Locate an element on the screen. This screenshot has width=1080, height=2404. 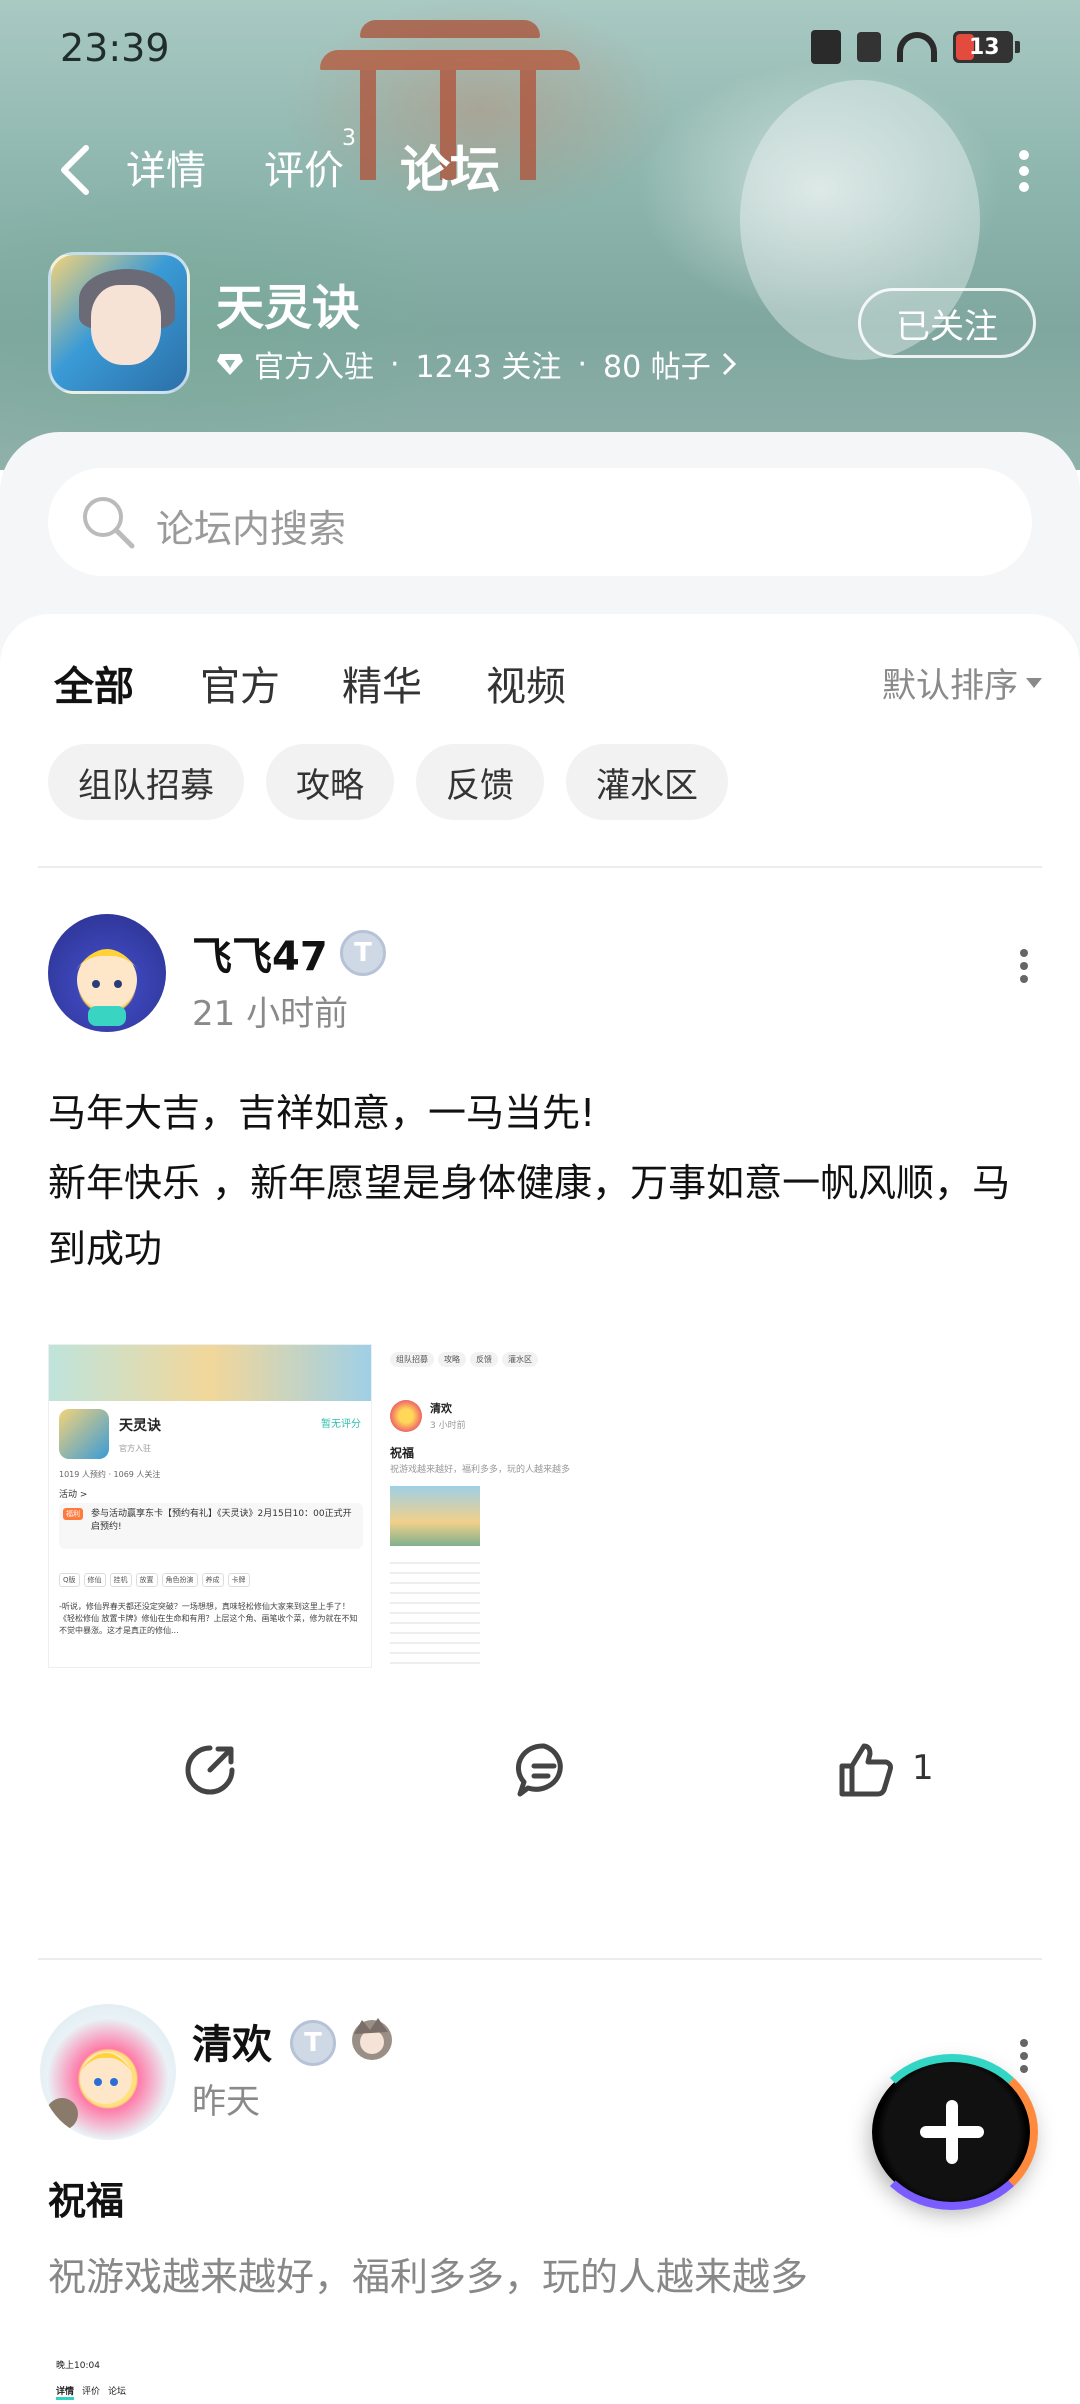
post-image: 晚上10:04 详情 评价 论坛 is located at coordinates (195, 2379).